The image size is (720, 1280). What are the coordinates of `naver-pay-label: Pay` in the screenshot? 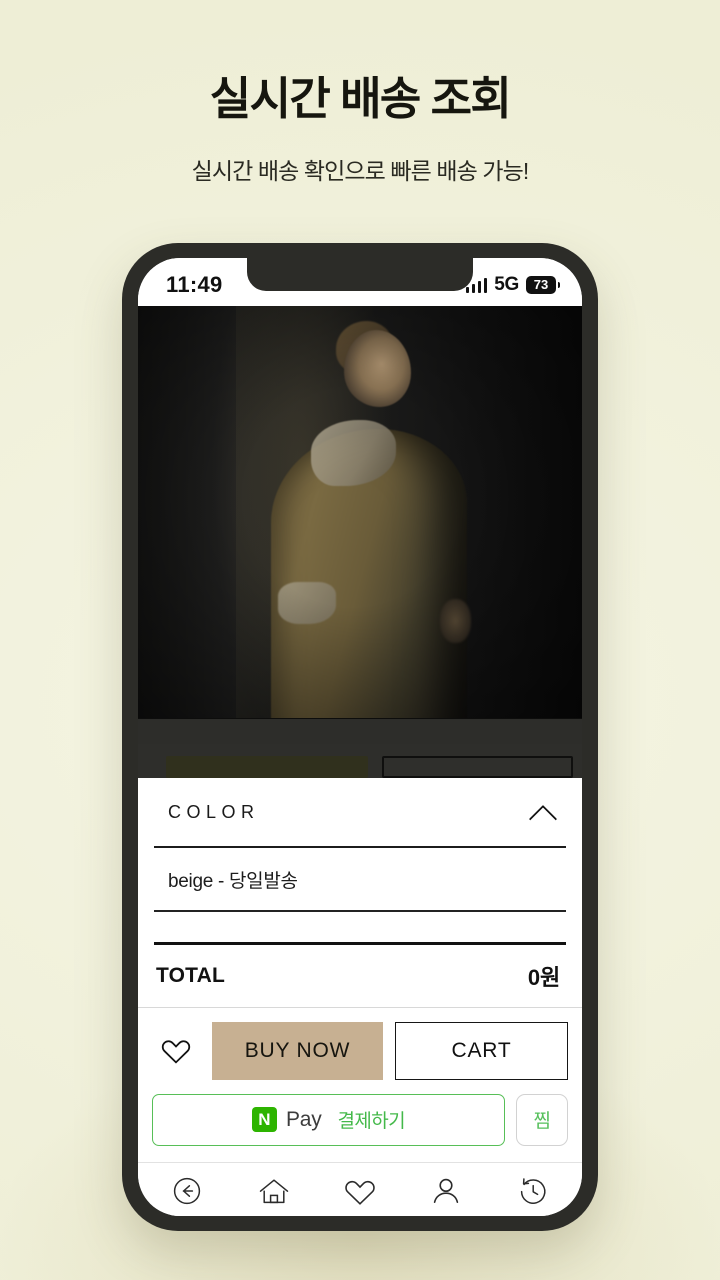 It's located at (303, 1119).